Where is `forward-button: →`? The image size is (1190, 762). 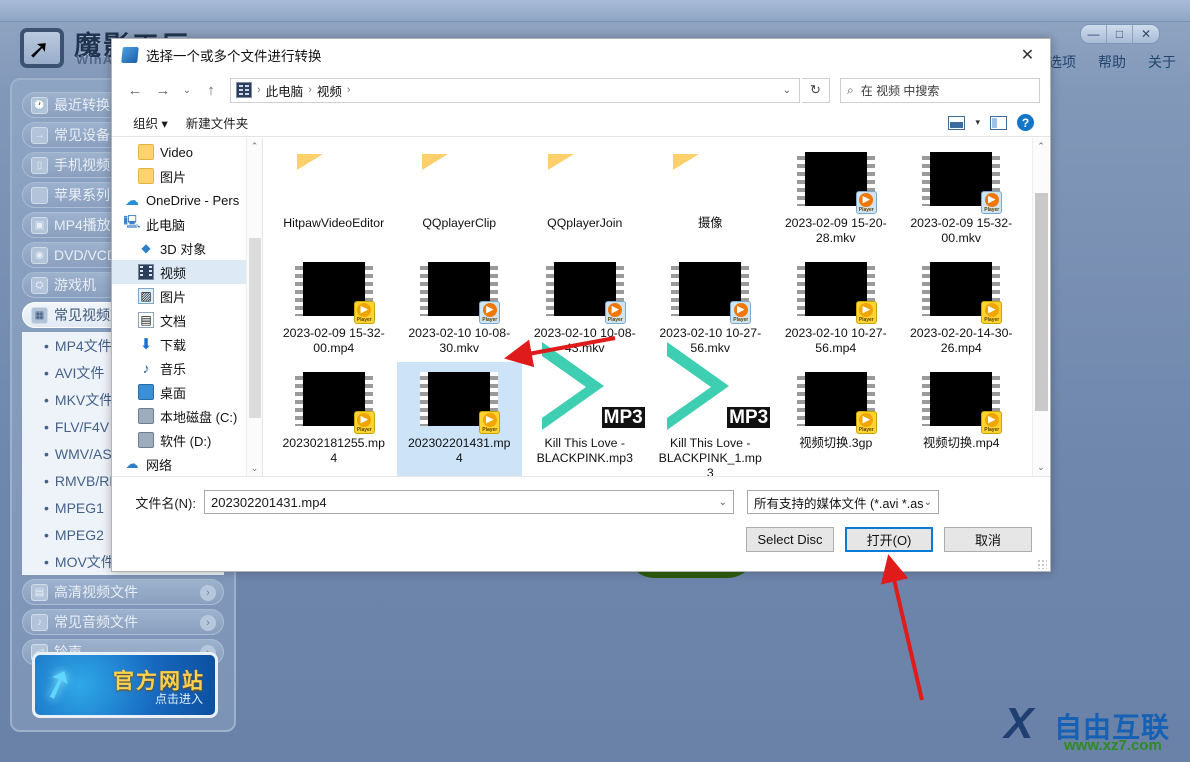
forward-button: → is located at coordinates (163, 90).